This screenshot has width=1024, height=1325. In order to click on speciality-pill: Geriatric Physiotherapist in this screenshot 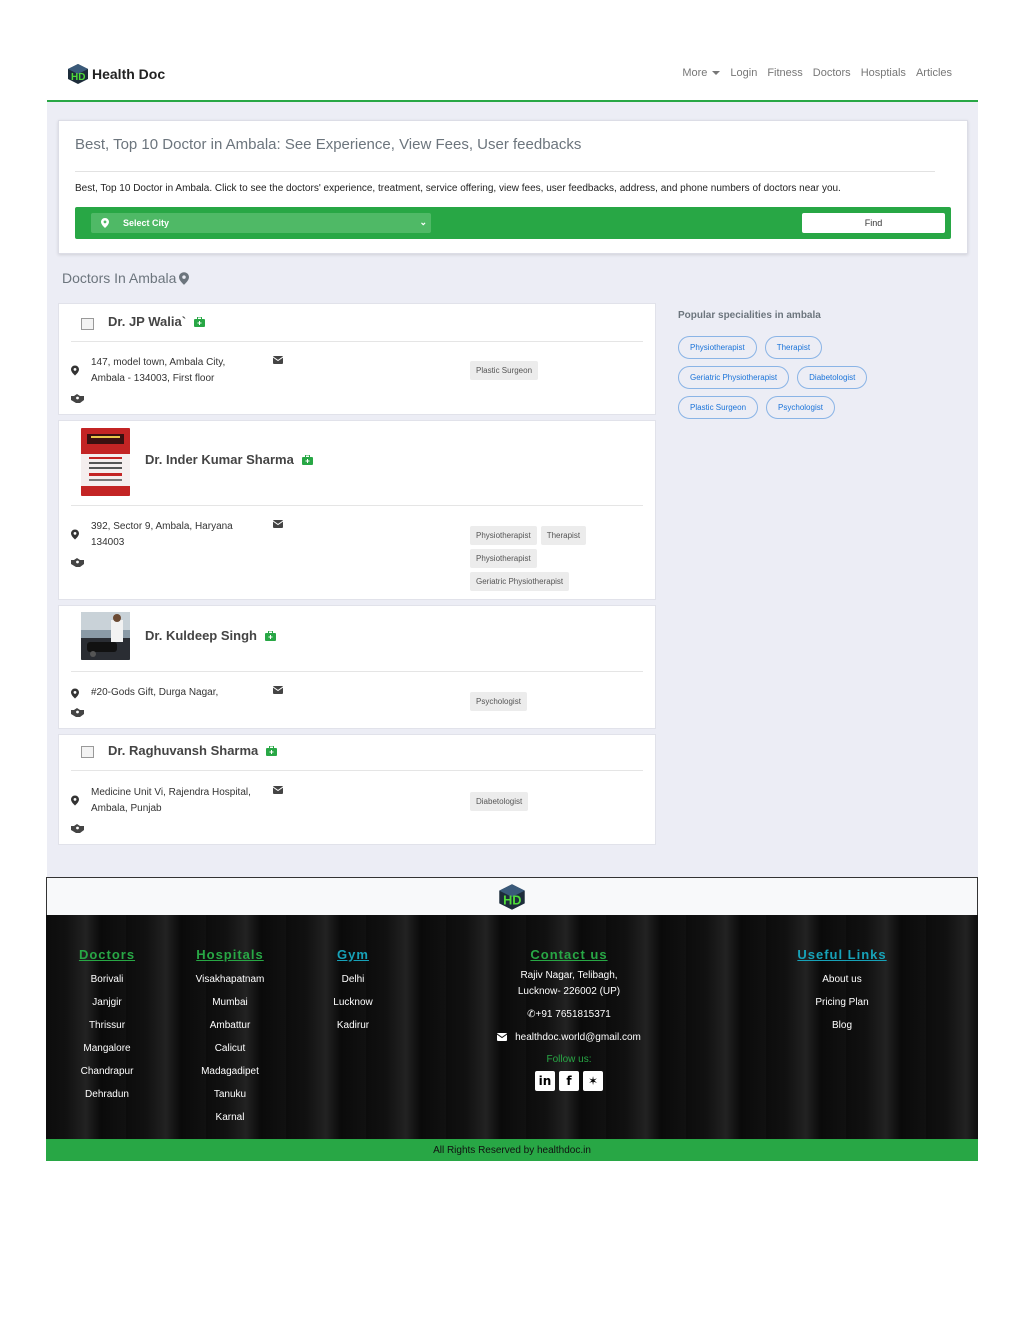, I will do `click(734, 377)`.